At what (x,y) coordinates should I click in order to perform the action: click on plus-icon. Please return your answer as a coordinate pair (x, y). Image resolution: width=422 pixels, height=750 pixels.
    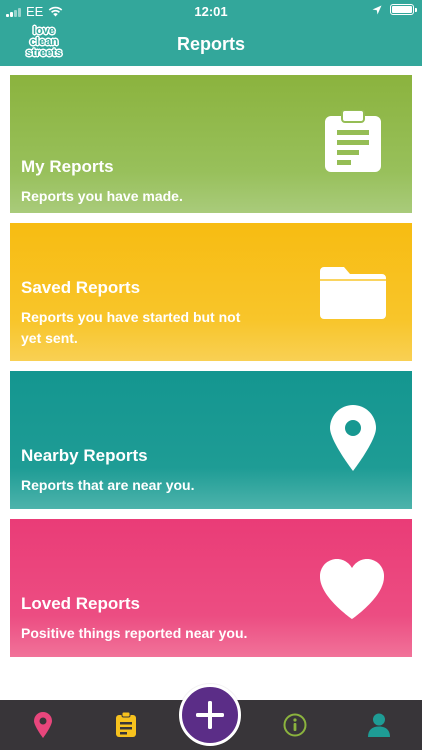
    Looking at the image, I should click on (210, 715).